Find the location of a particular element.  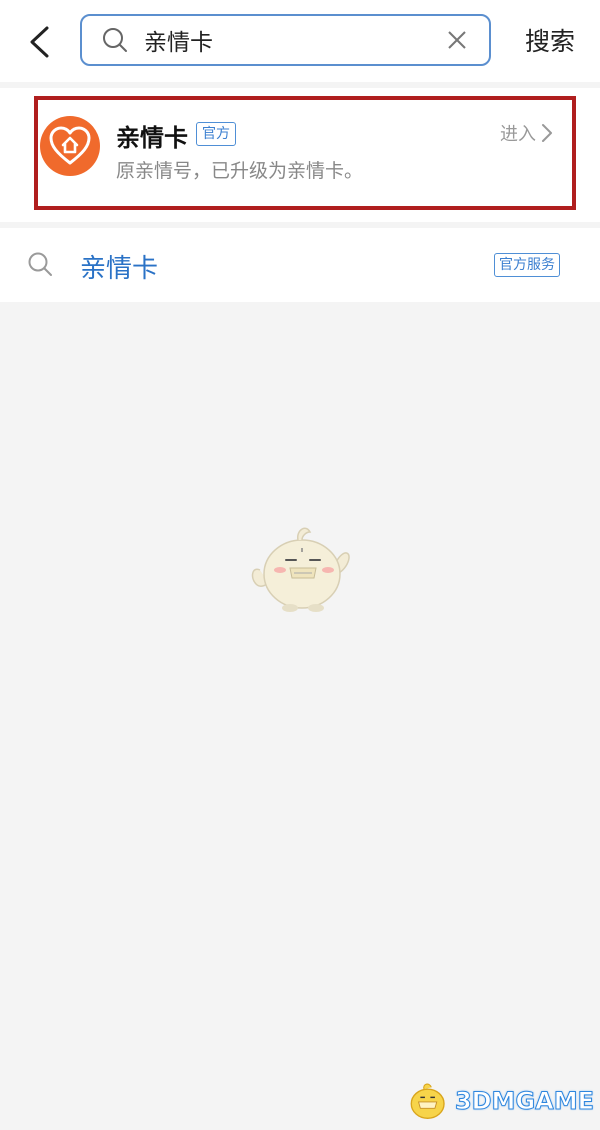

back-button is located at coordinates (40, 42).